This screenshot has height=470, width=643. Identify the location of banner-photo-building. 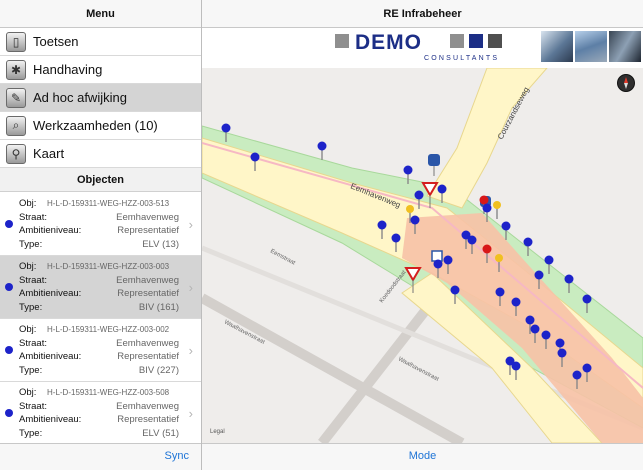
(591, 46).